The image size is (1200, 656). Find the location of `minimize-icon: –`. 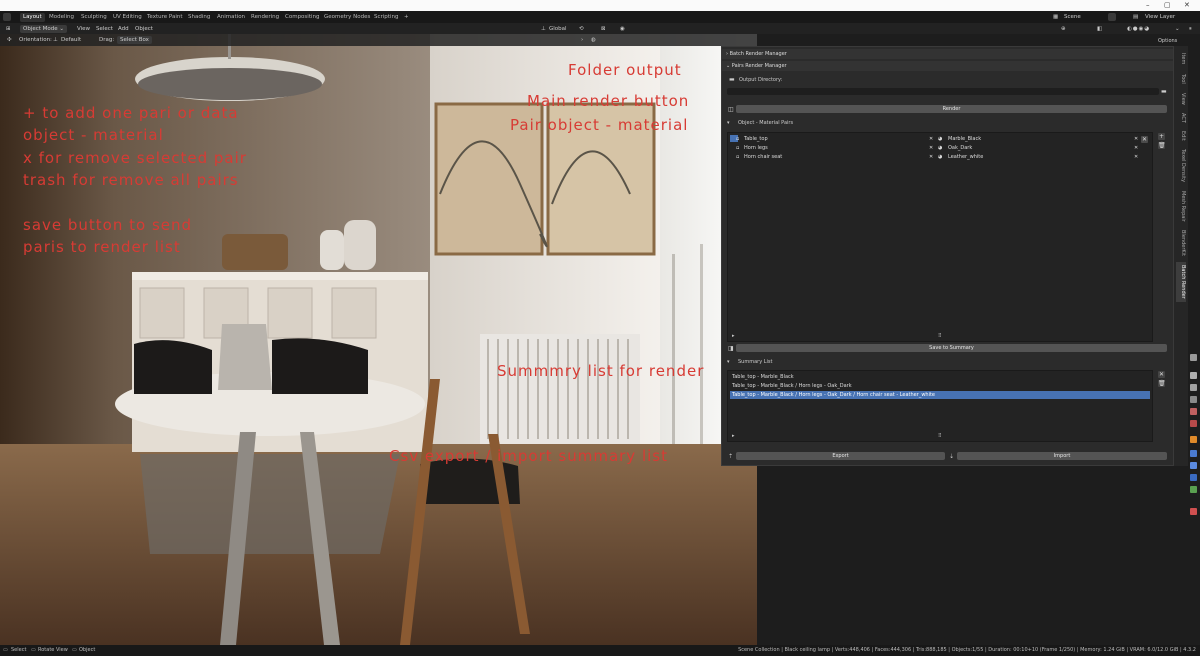

minimize-icon: – is located at coordinates (1148, 5).